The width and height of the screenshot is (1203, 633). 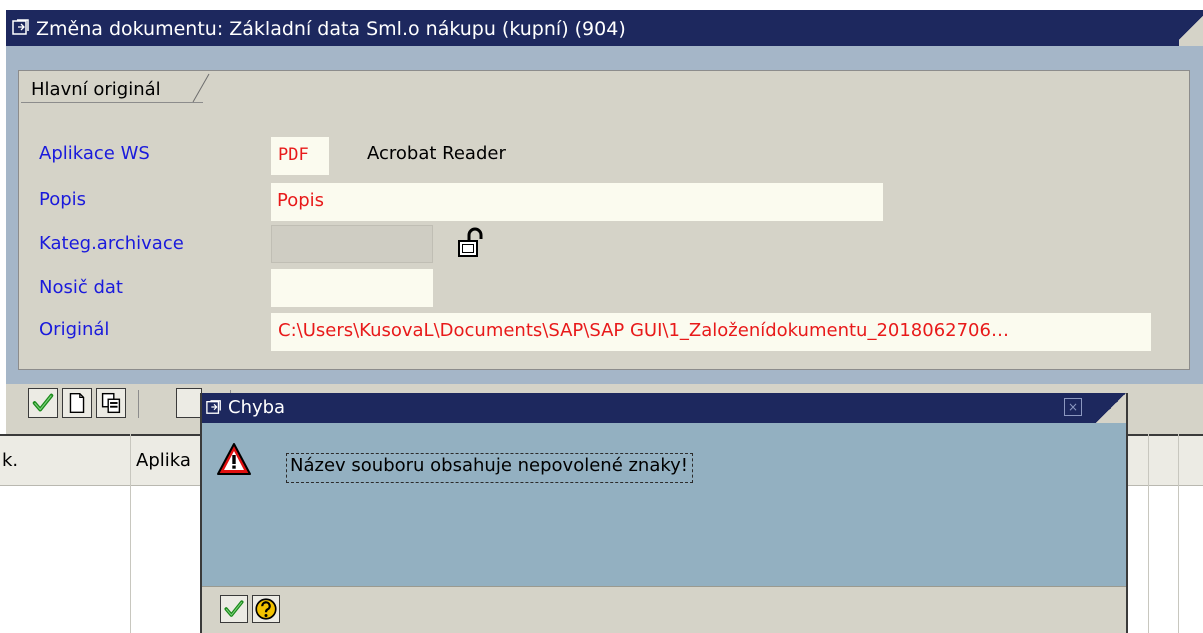 I want to click on copy-icon, so click(x=111, y=403).